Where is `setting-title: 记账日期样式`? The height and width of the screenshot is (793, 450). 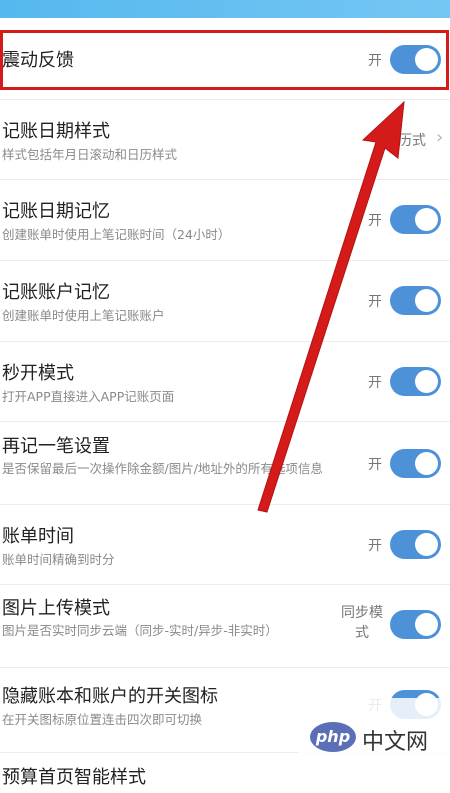 setting-title: 记账日期样式 is located at coordinates (56, 131).